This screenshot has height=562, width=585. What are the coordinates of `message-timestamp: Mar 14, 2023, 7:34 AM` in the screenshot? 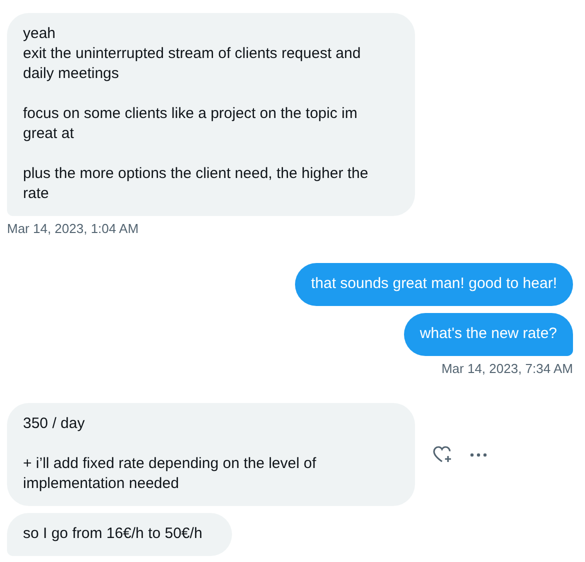 It's located at (507, 369).